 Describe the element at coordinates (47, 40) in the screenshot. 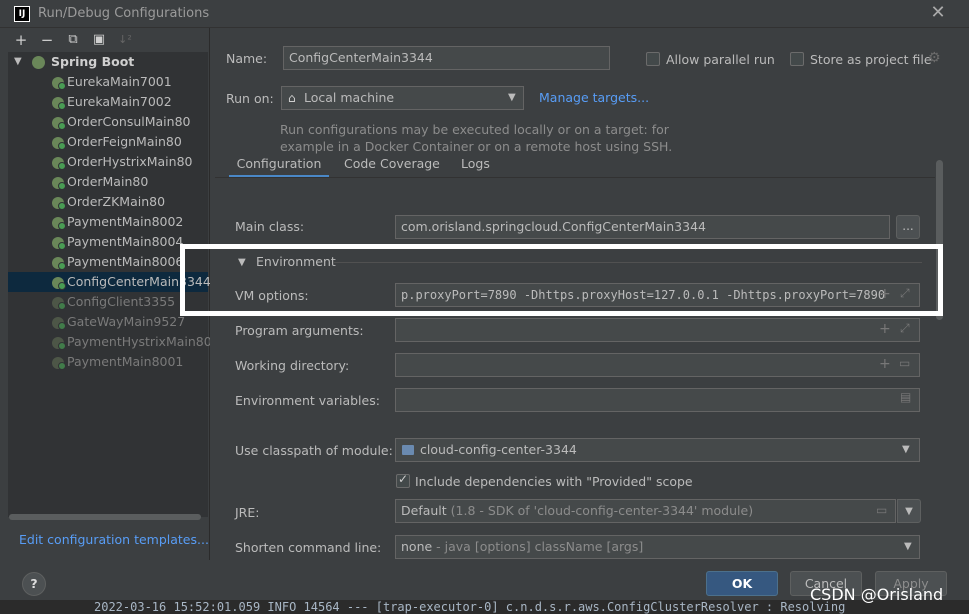

I see `remove-configuration-button: −` at that location.